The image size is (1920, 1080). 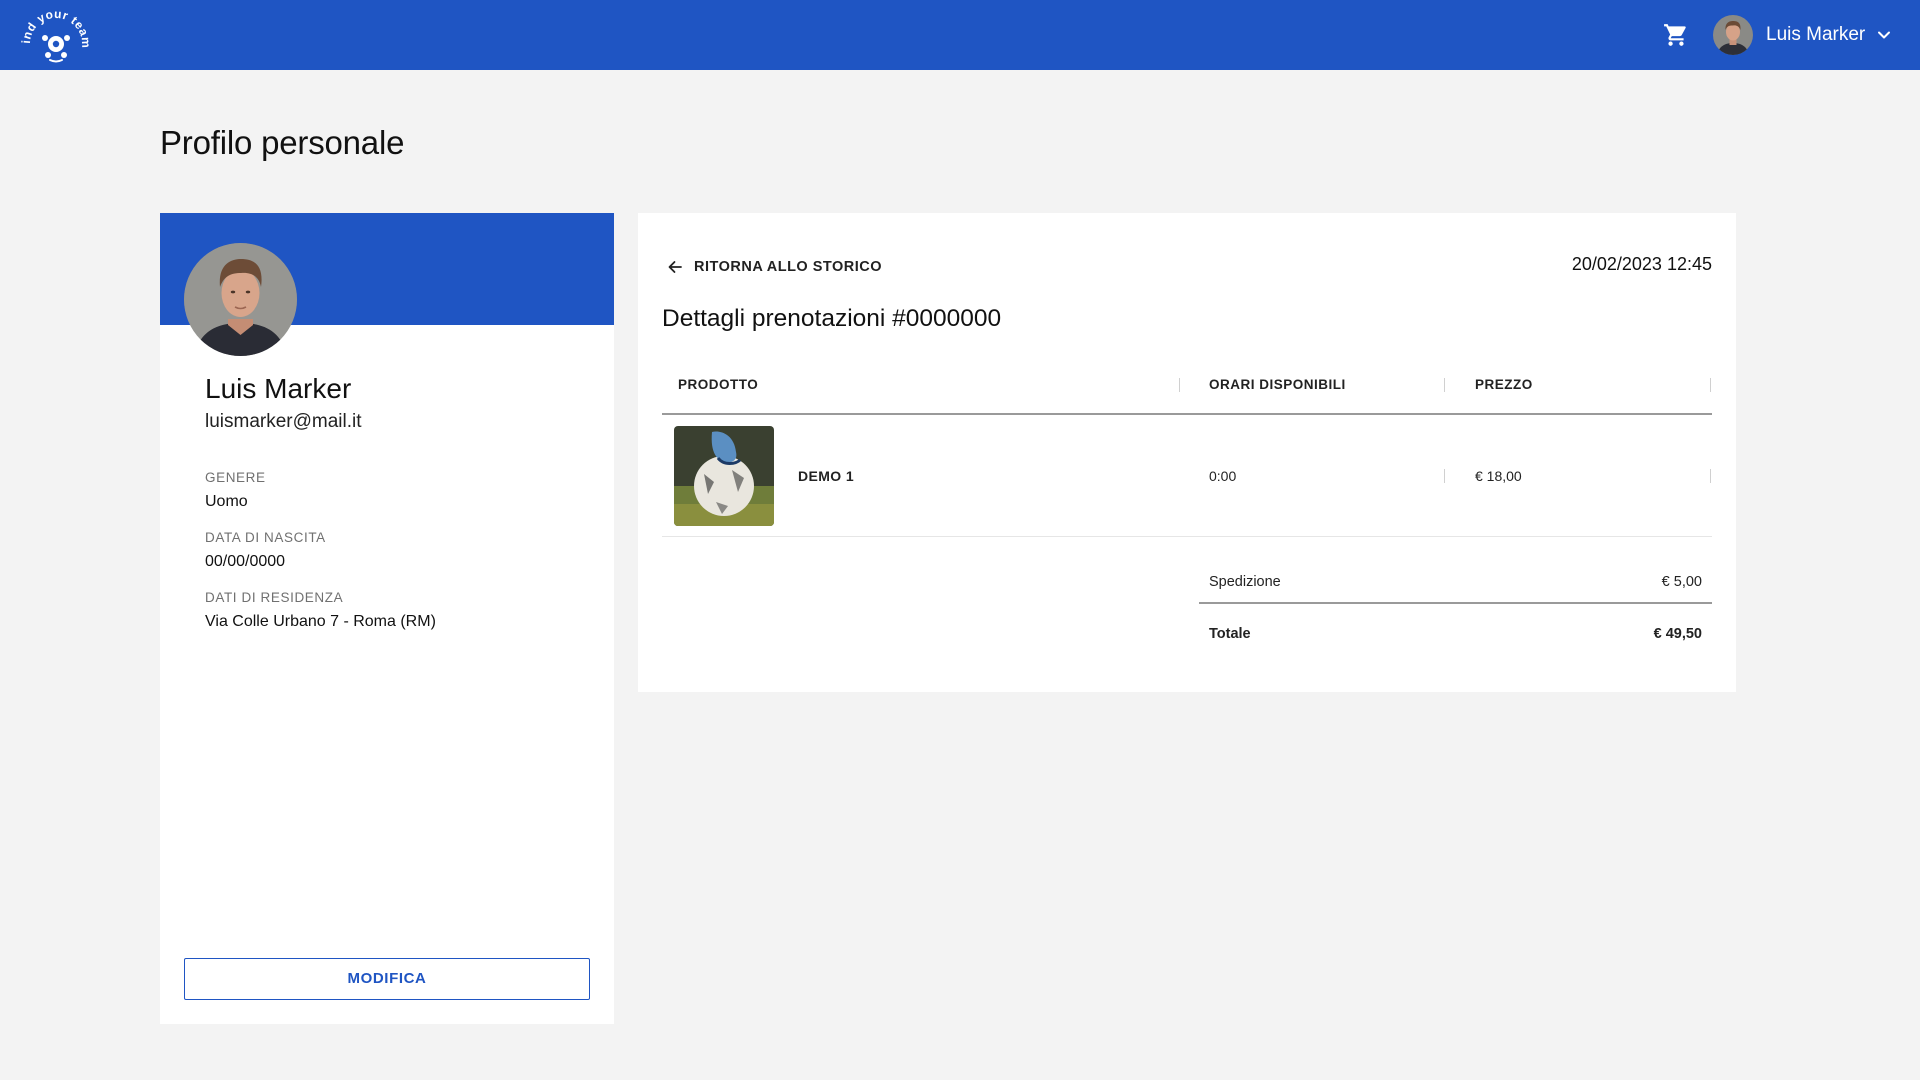 What do you see at coordinates (1187, 414) in the screenshot?
I see `table-header-divider` at bounding box center [1187, 414].